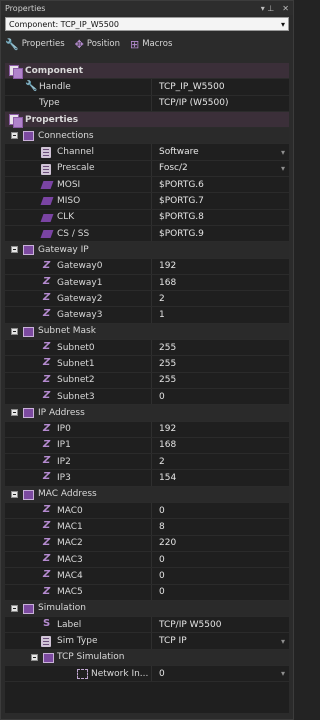 The height and width of the screenshot is (720, 320). Describe the element at coordinates (147, 234) in the screenshot. I see `prop-row-cs: CS / SS $PORTG.9` at that location.